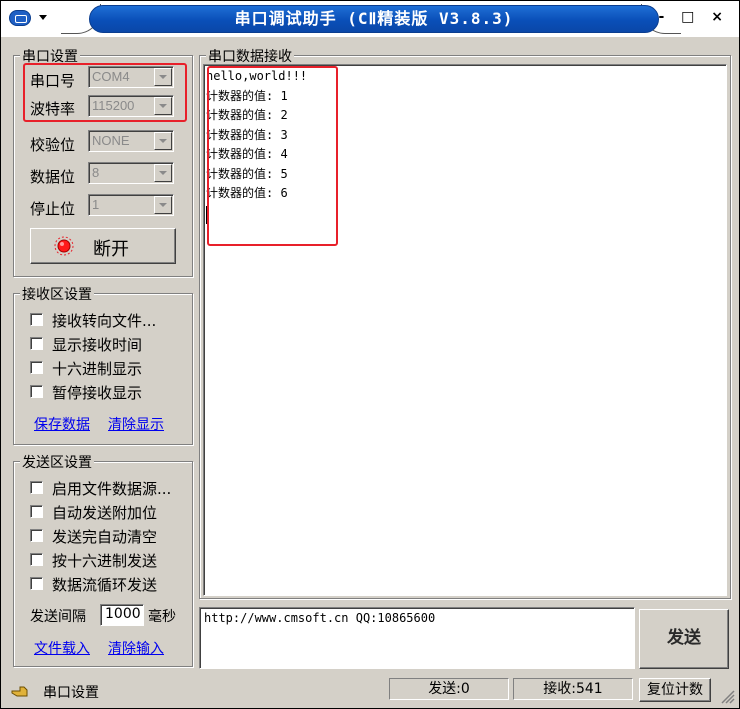 This screenshot has width=740, height=709. What do you see at coordinates (573, 689) in the screenshot?
I see `received-count: 接收:541` at bounding box center [573, 689].